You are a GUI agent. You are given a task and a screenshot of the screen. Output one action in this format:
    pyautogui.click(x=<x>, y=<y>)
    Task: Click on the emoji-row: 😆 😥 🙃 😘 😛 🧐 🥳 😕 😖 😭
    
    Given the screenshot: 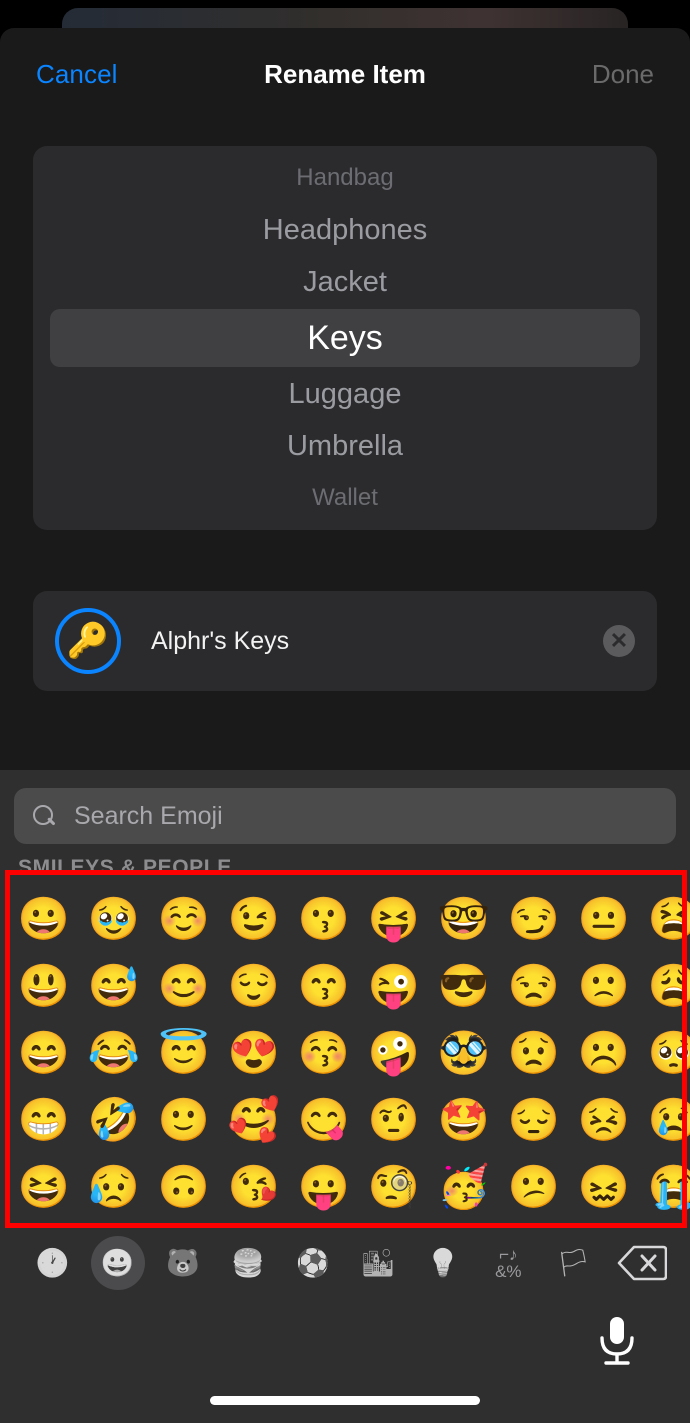 What is the action you would take?
    pyautogui.click(x=349, y=1186)
    